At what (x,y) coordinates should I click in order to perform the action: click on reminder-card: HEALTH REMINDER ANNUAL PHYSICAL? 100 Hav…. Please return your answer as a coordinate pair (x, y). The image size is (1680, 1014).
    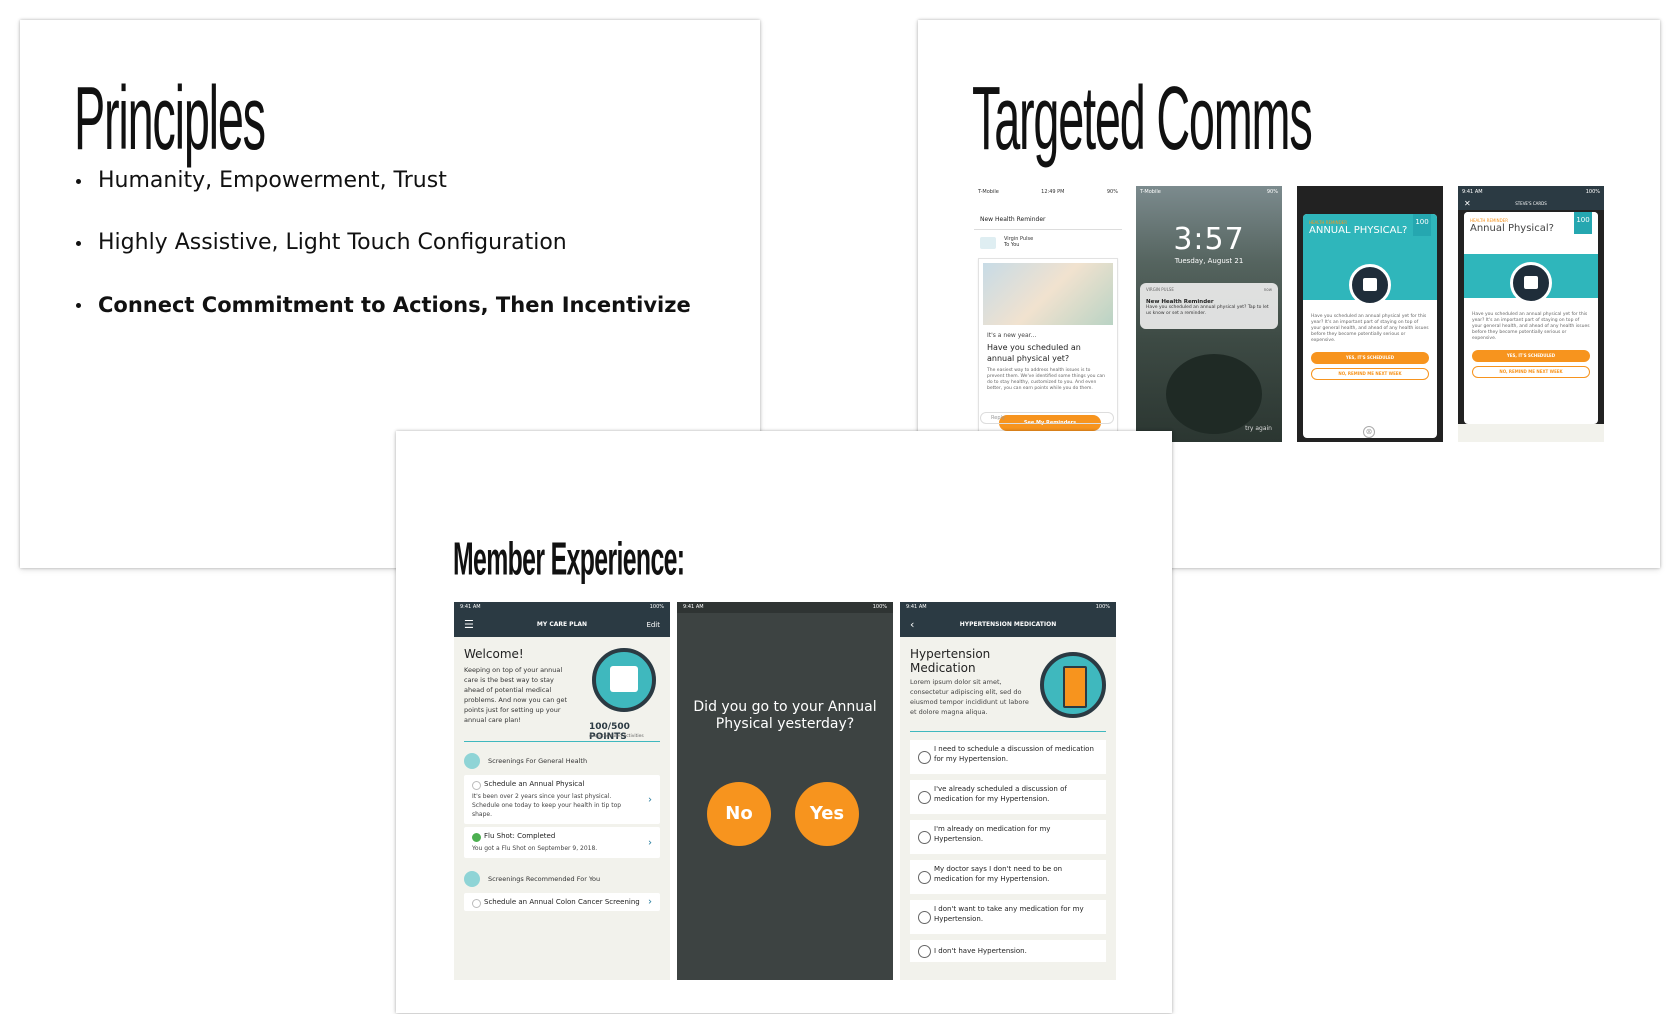
    Looking at the image, I should click on (1370, 326).